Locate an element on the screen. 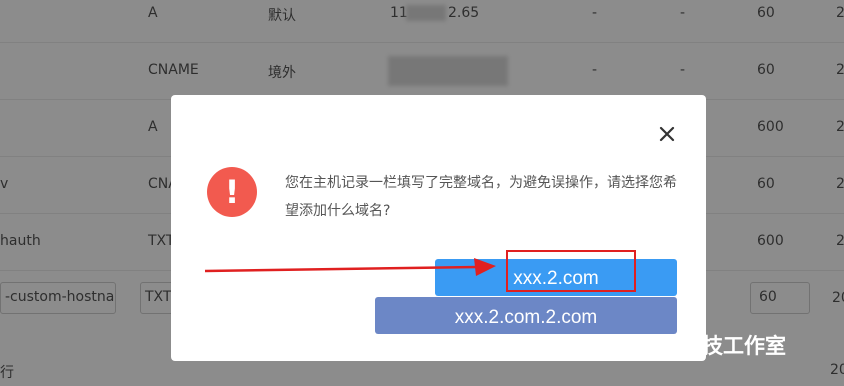 The width and height of the screenshot is (844, 386). watermark-text: 锦之艺轩网络科技工作室 is located at coordinates (670, 346).